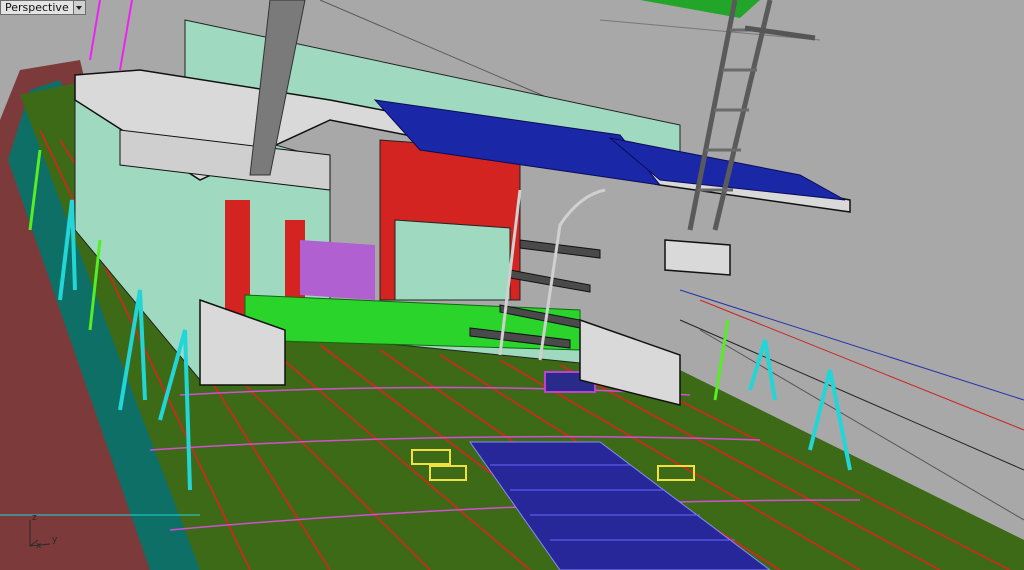 The width and height of the screenshot is (1024, 570). Describe the element at coordinates (42, 530) in the screenshot. I see `axis-gizmo-icon: z x y` at that location.